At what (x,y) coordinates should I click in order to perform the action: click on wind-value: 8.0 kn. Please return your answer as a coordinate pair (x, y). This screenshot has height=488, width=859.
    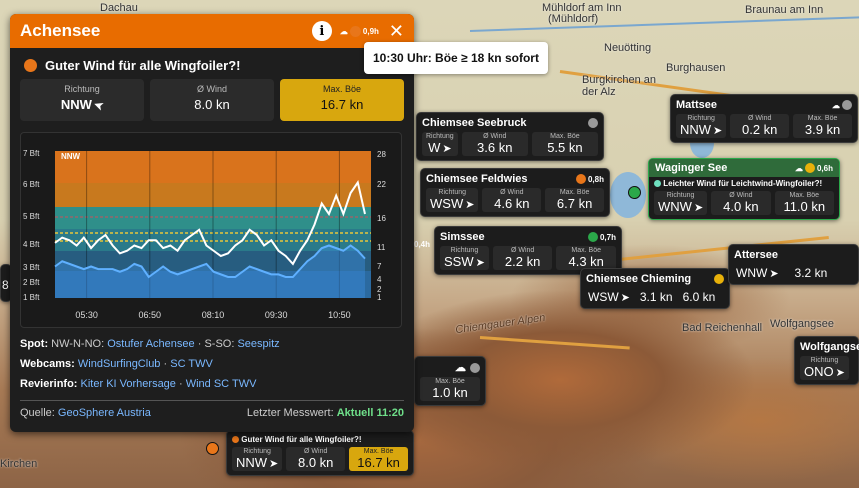
    Looking at the image, I should click on (212, 104).